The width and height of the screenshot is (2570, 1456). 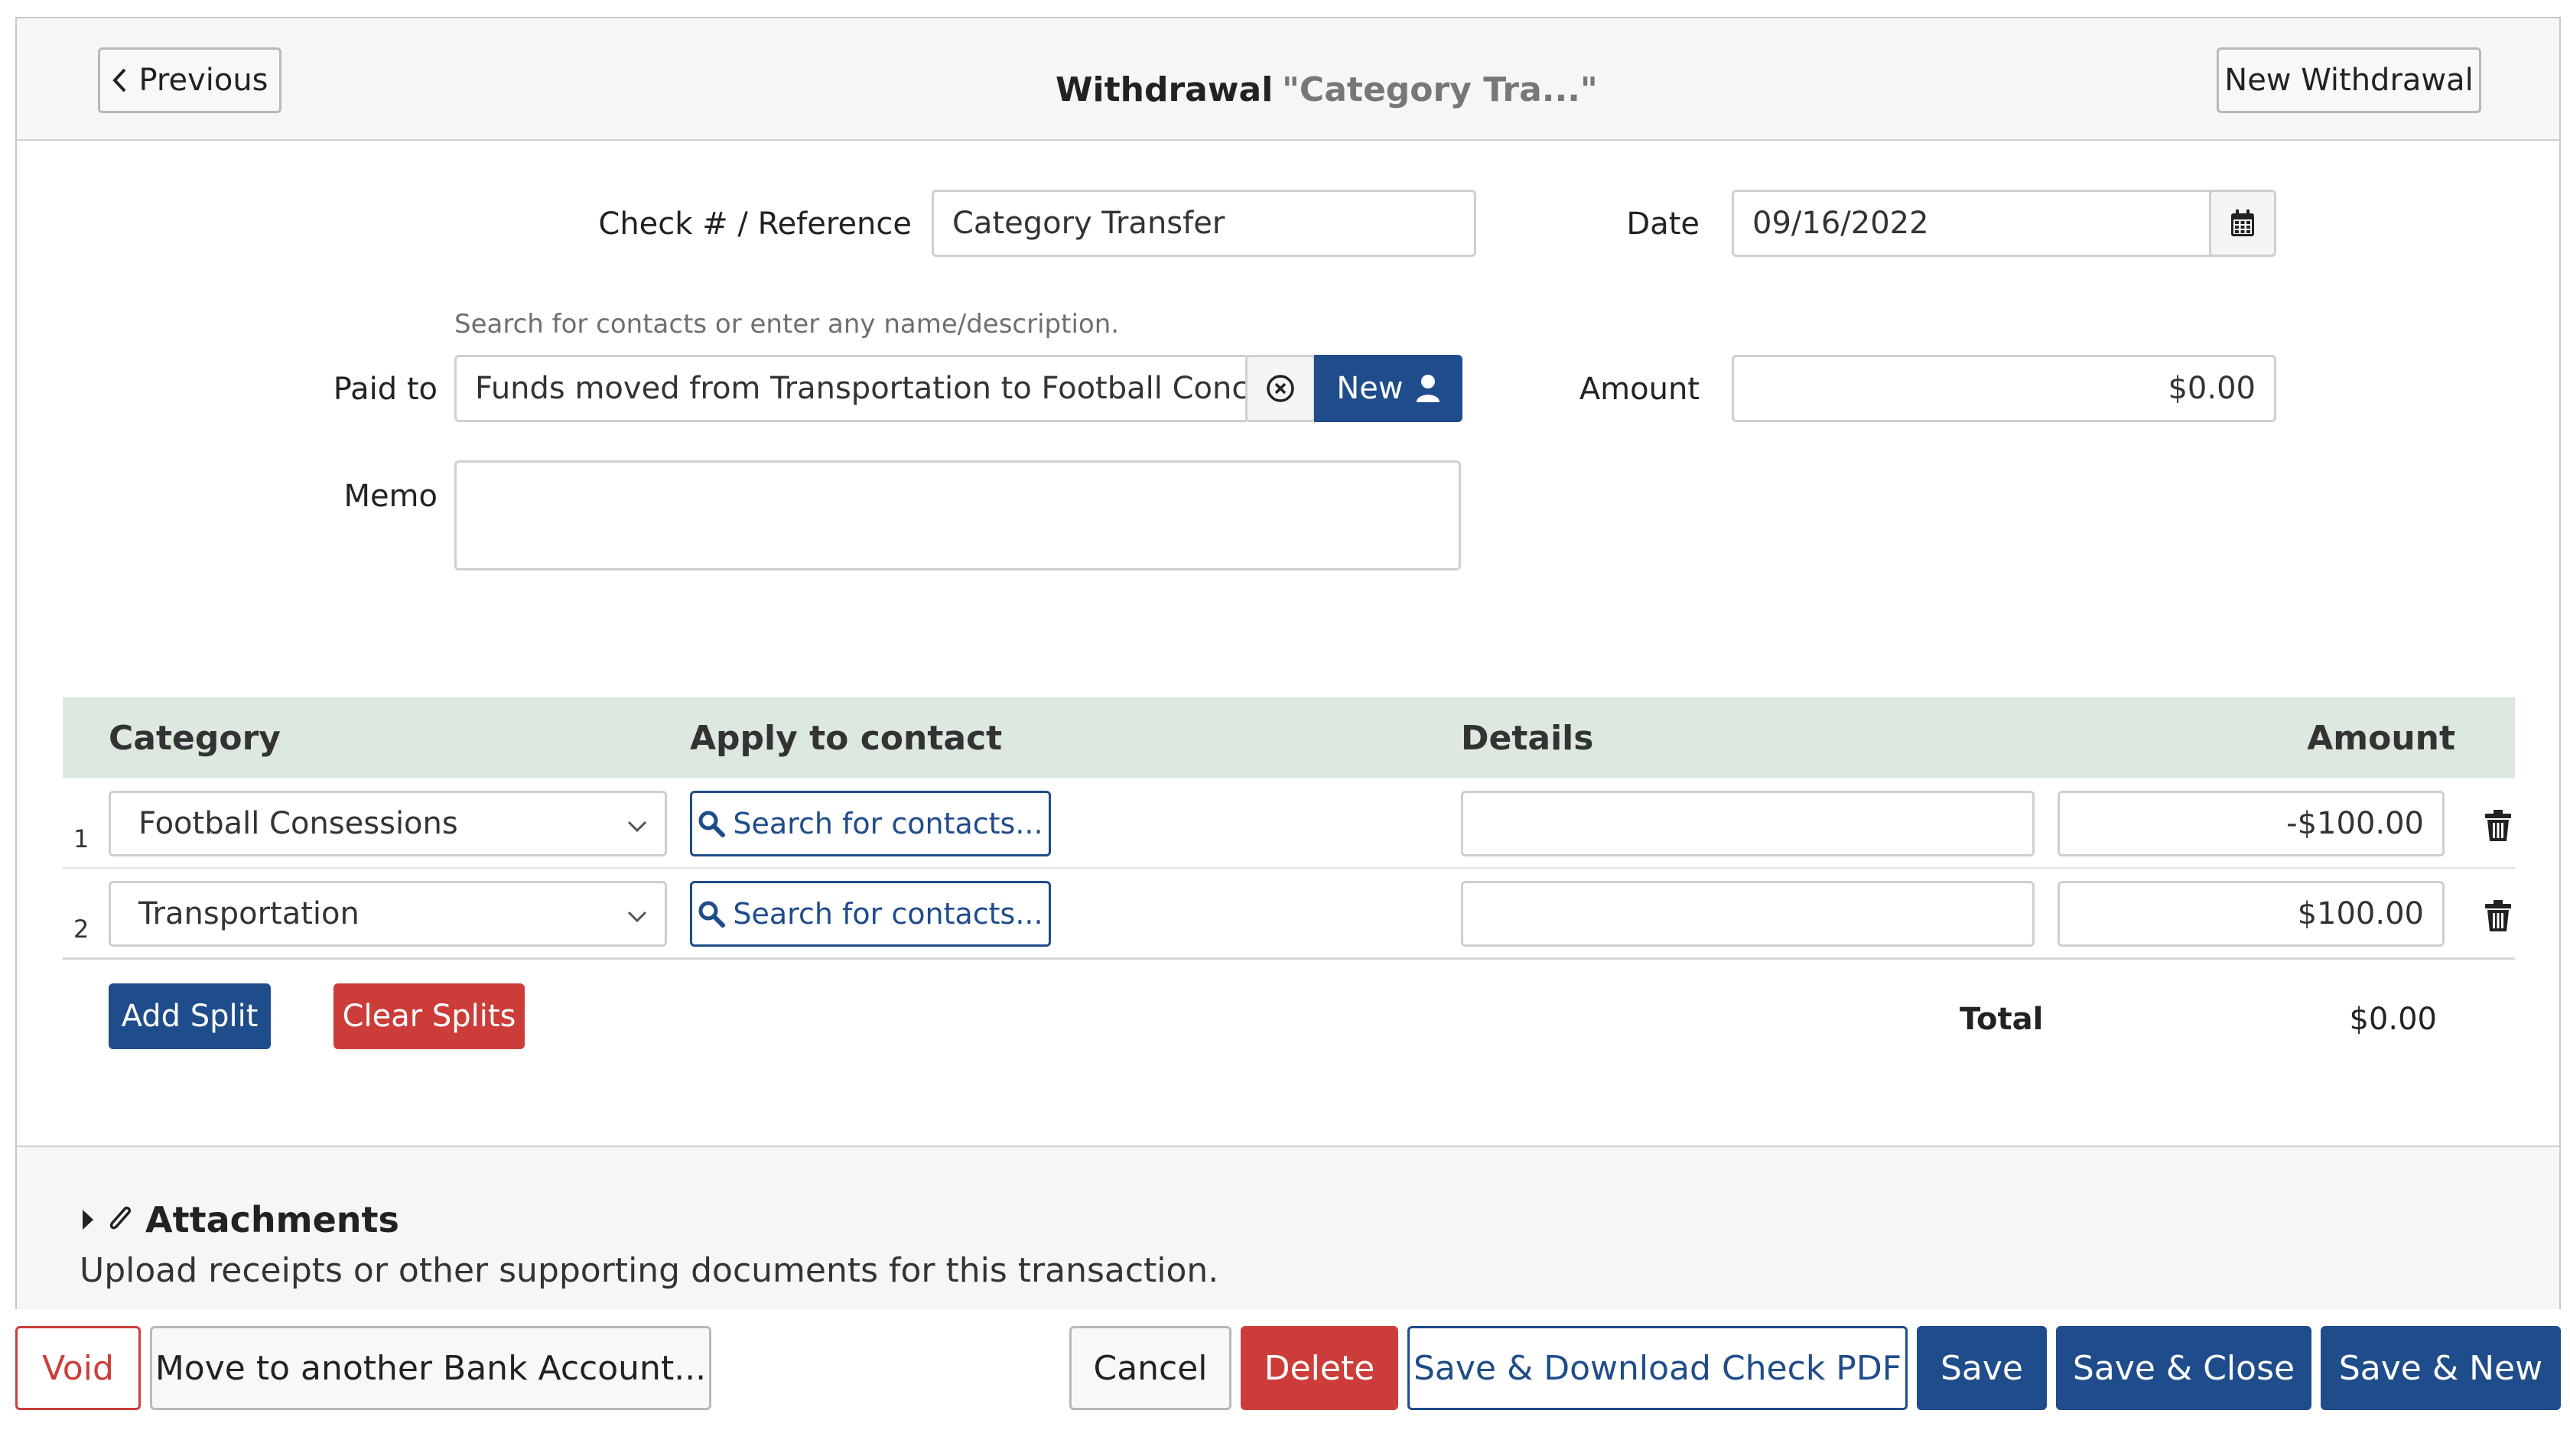 I want to click on split-category-select: Football Consessions, so click(x=388, y=823).